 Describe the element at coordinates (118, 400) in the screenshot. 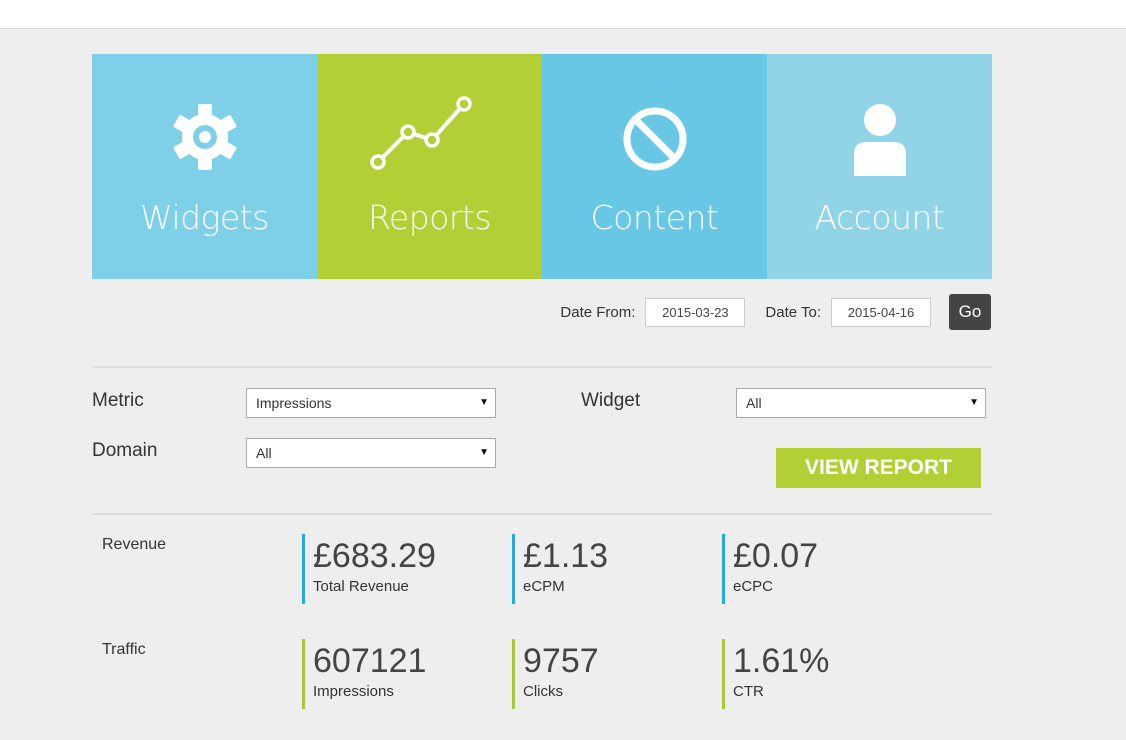

I see `metric-label: Metric` at that location.